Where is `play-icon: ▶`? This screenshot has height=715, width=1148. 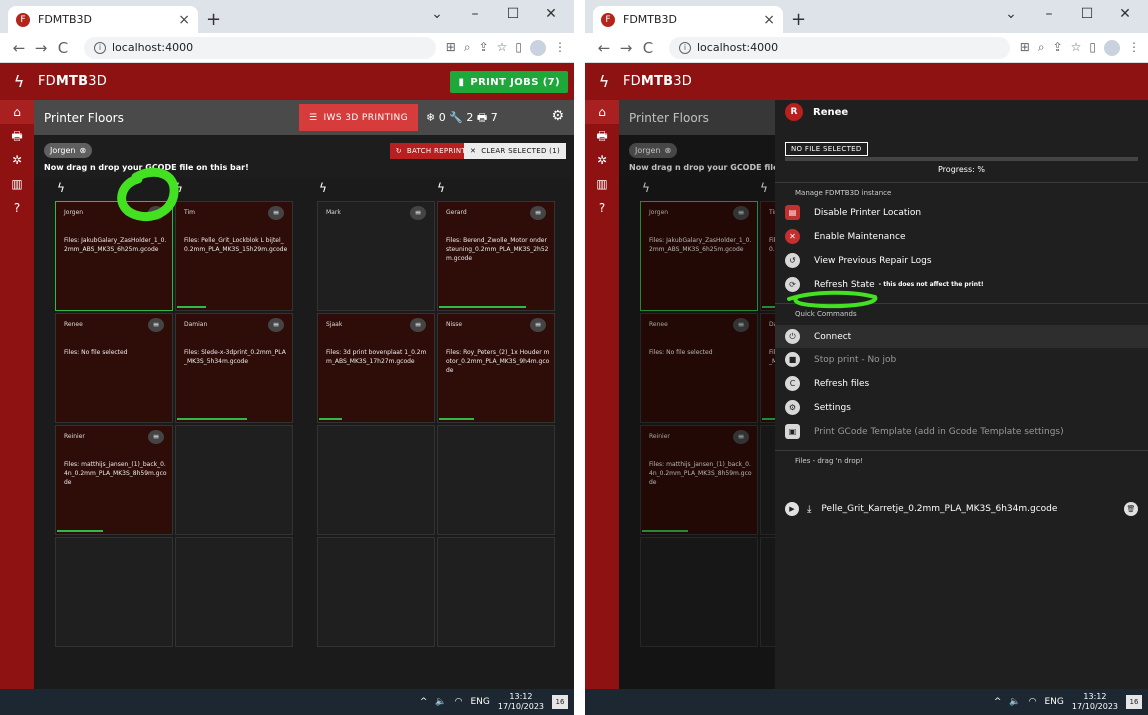 play-icon: ▶ is located at coordinates (792, 509).